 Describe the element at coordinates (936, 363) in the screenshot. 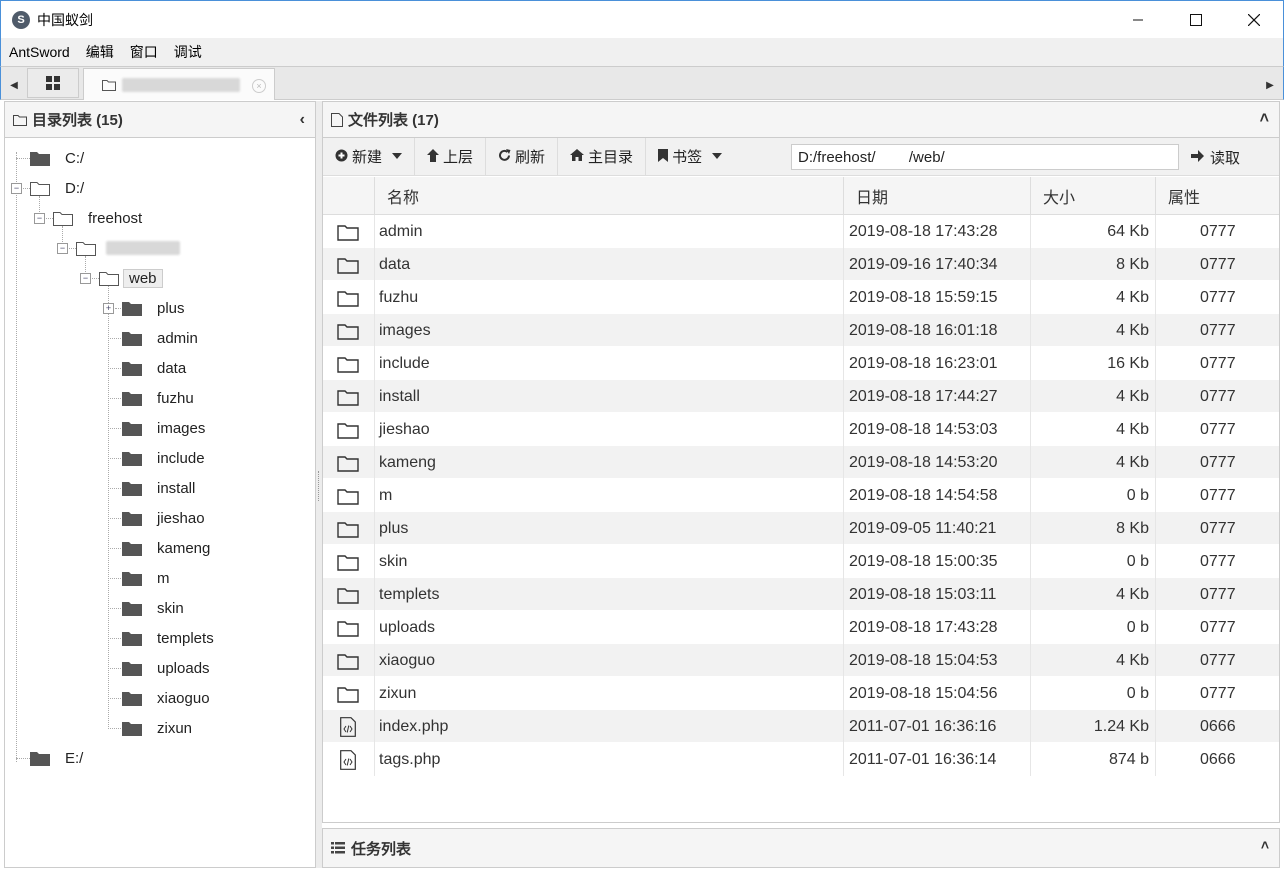

I see `file-date: 2019-08-18 16:23:01` at that location.